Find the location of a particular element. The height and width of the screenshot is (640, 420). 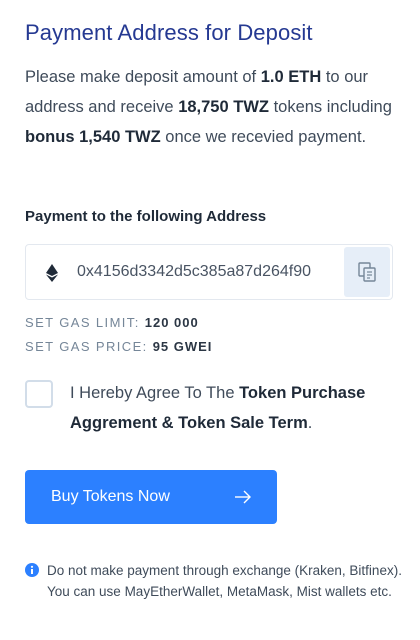

gas-limit-label: SET GAS LIMIT: is located at coordinates (85, 322).